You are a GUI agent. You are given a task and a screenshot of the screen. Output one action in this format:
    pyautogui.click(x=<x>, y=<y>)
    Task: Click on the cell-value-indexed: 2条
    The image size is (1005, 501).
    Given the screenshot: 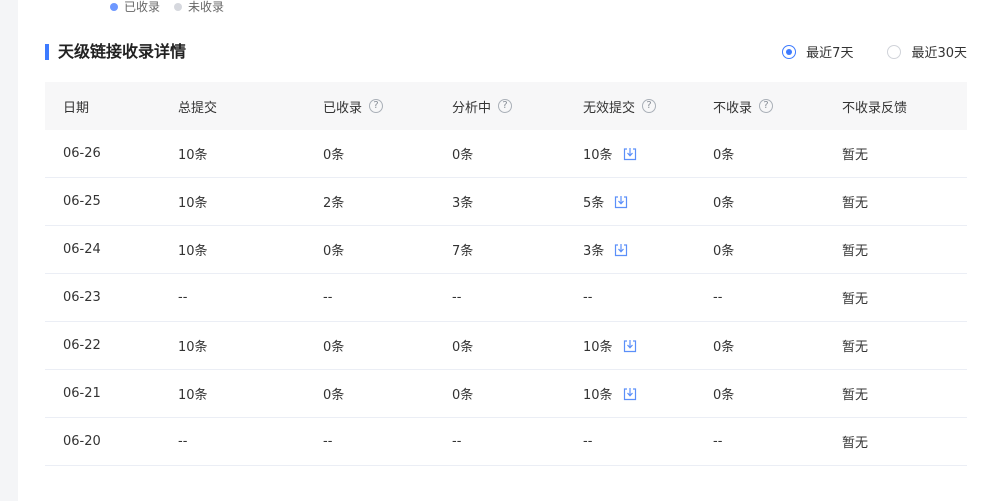 What is the action you would take?
    pyautogui.click(x=334, y=203)
    